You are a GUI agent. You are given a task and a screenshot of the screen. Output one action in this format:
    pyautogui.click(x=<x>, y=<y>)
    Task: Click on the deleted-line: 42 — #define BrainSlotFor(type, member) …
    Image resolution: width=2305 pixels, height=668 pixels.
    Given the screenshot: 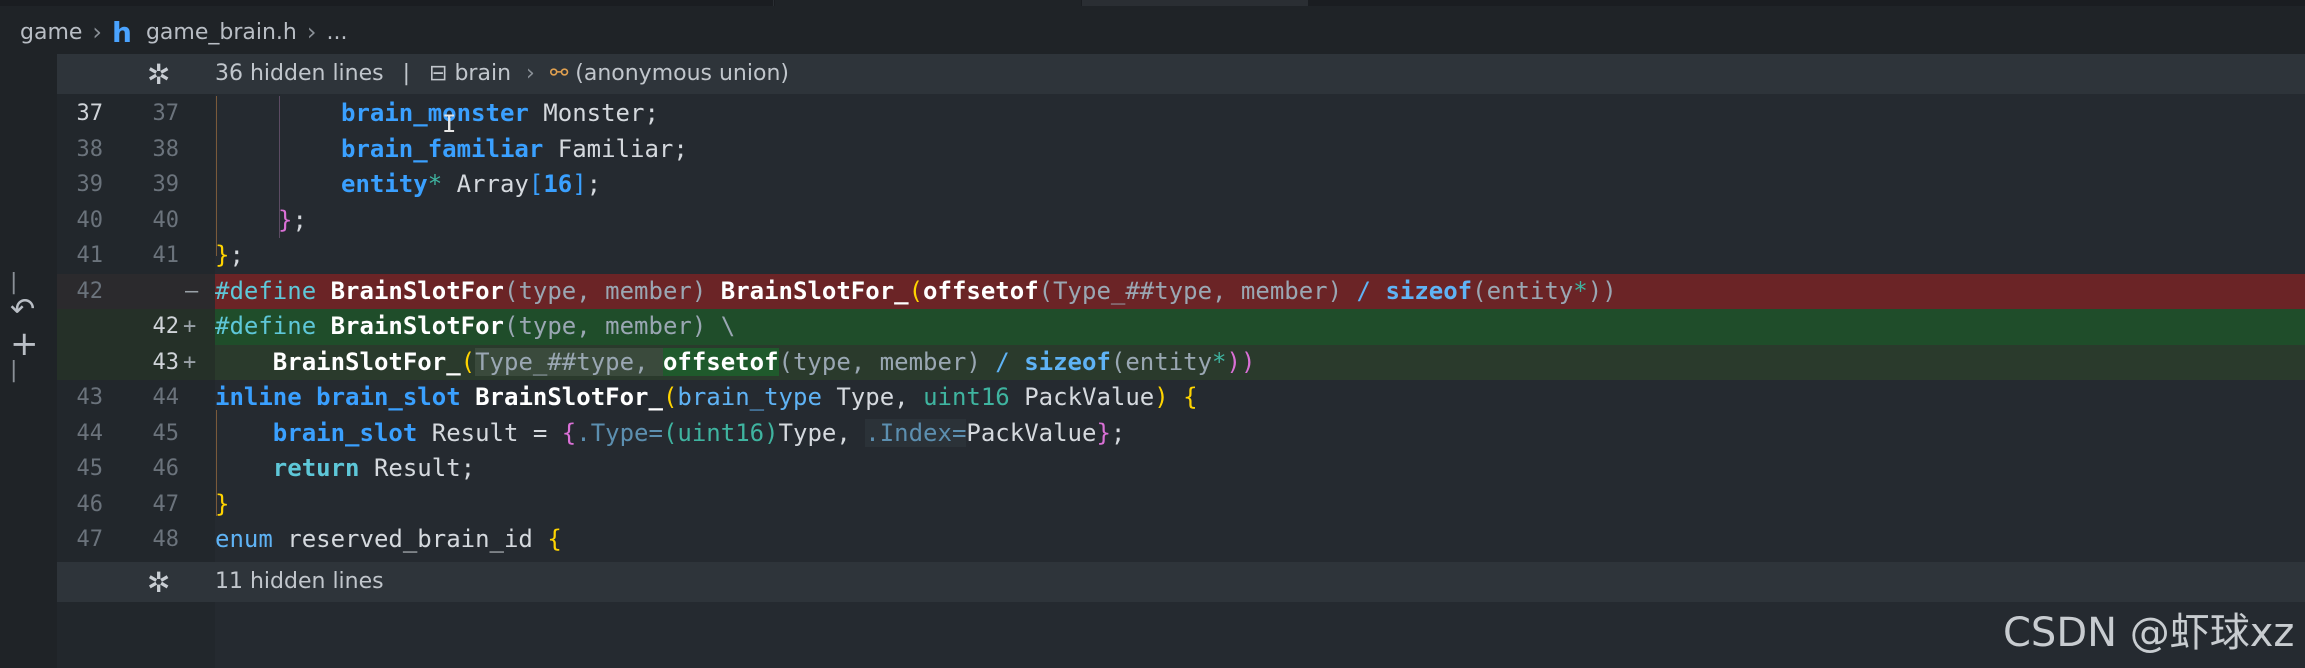 What is the action you would take?
    pyautogui.click(x=1181, y=291)
    